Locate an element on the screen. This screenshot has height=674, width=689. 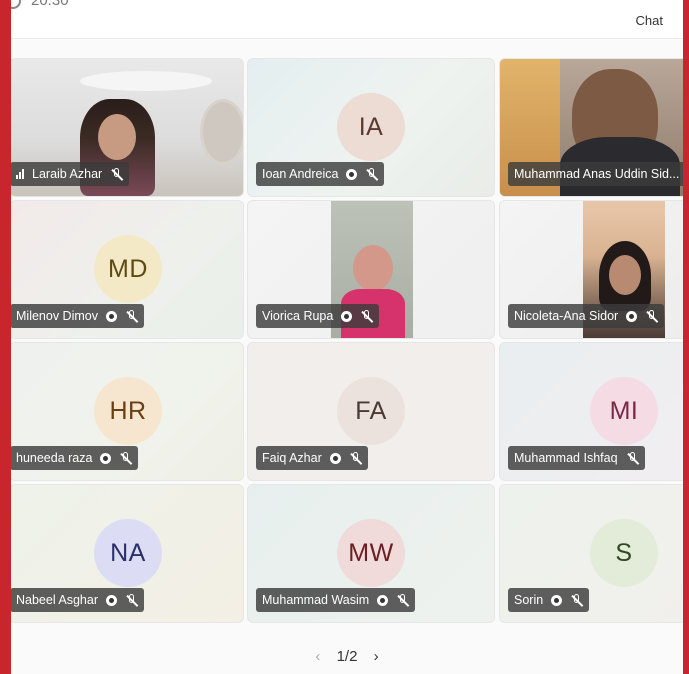
meeting-time: 20:30 is located at coordinates (50, 4).